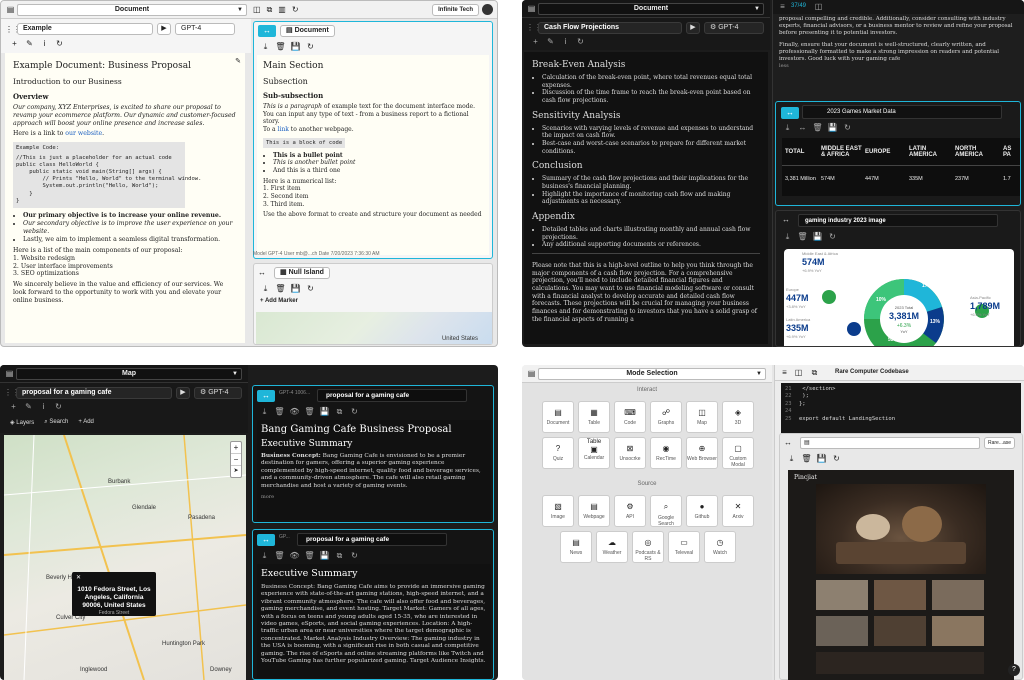 The height and width of the screenshot is (680, 1024). What do you see at coordinates (1000, 443) in the screenshot?
I see `open-codebase-button: Rare...ase` at bounding box center [1000, 443].